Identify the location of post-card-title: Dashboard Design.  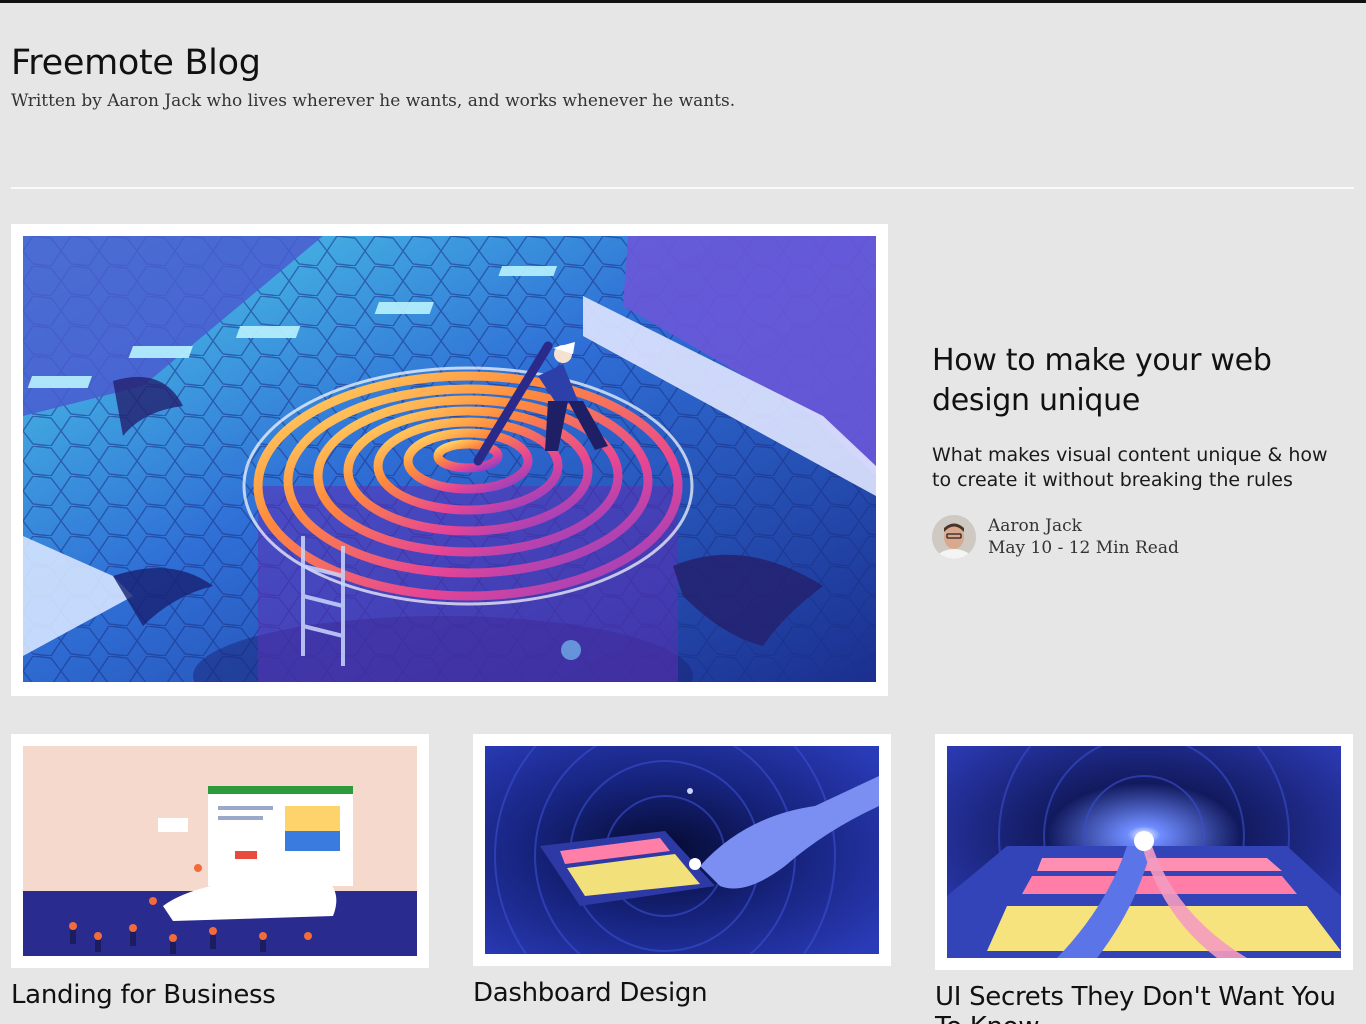
(682, 993).